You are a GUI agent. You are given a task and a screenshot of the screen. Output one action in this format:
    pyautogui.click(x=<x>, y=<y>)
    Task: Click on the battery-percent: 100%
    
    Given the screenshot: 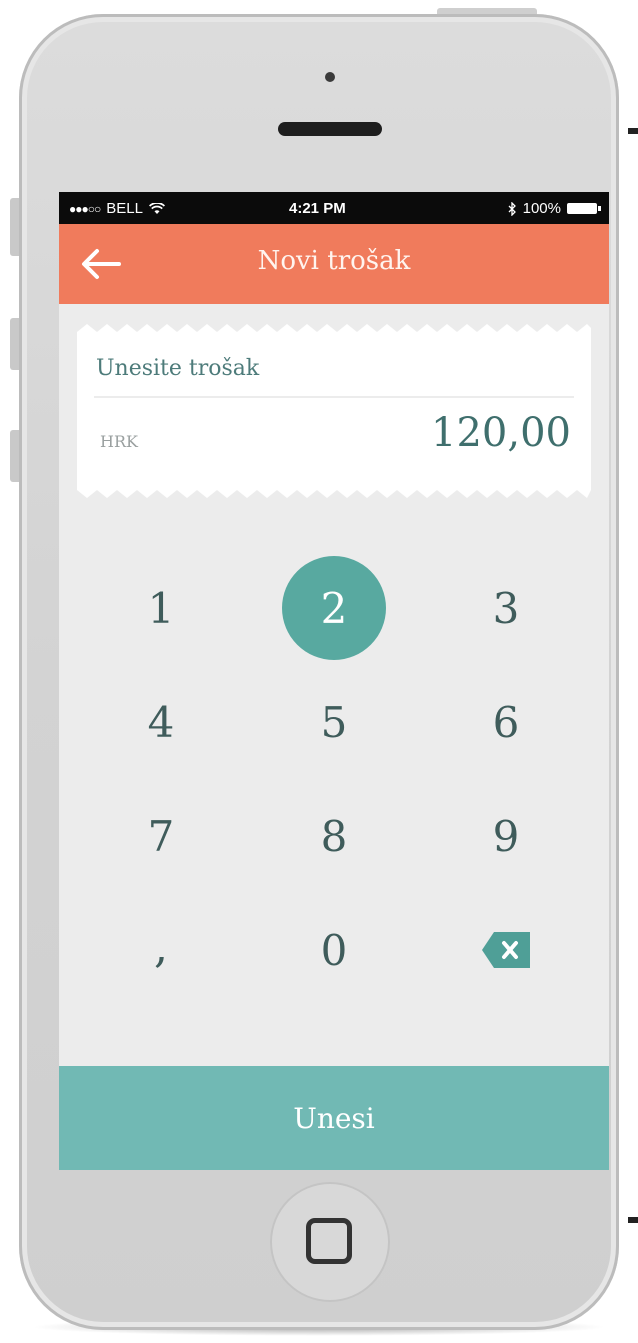 What is the action you would take?
    pyautogui.click(x=541, y=208)
    